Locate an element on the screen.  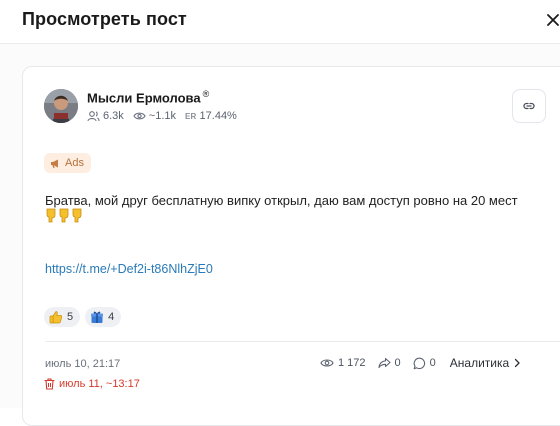
views-stat: ~1.1k is located at coordinates (154, 116).